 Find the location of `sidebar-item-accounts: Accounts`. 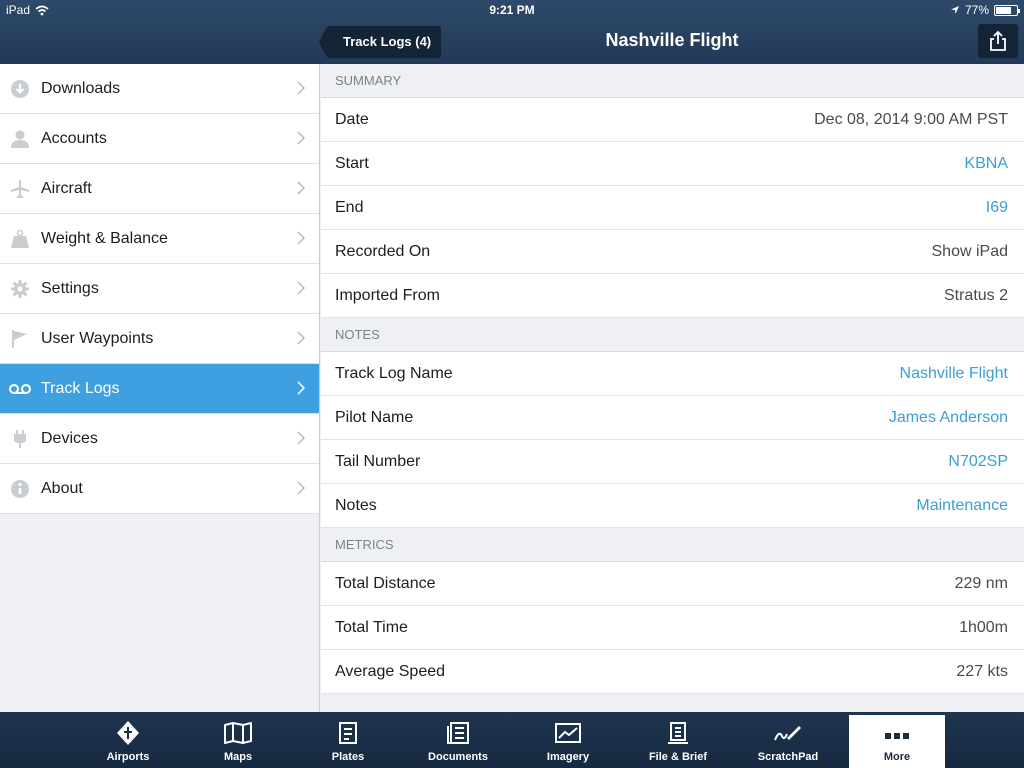

sidebar-item-accounts: Accounts is located at coordinates (159, 139).